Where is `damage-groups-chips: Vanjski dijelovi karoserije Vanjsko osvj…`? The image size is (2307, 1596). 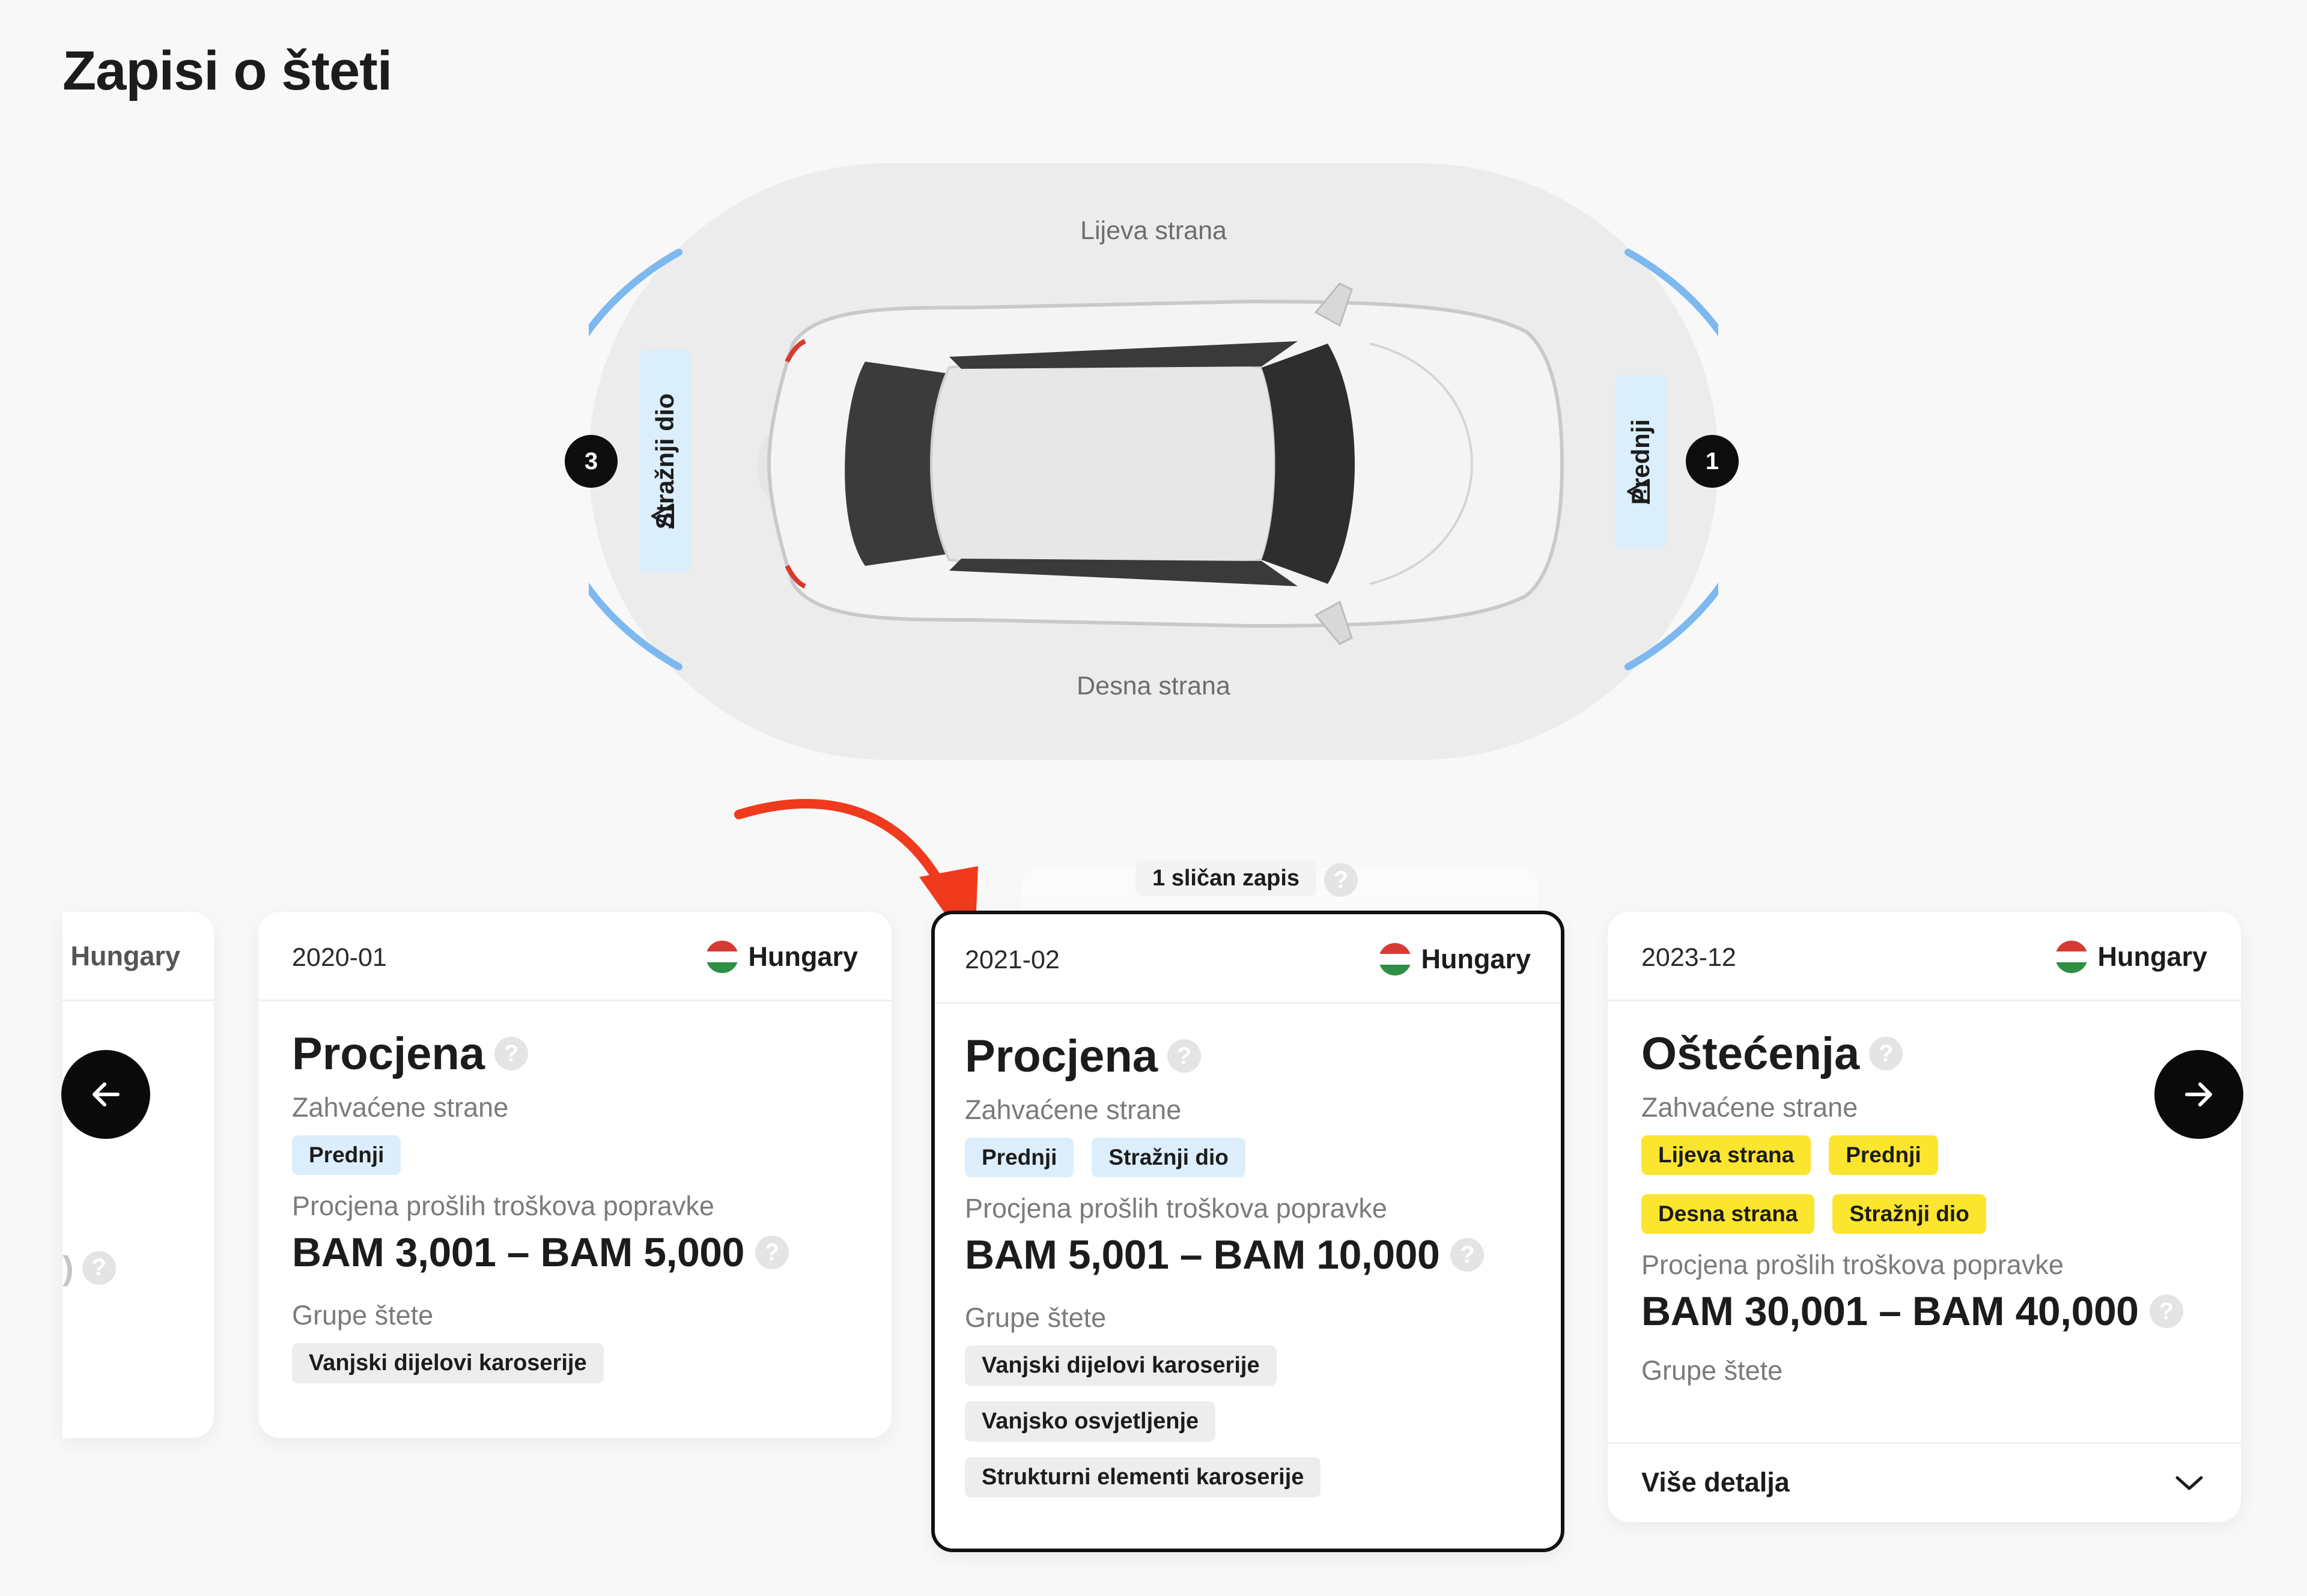 damage-groups-chips: Vanjski dijelovi karoserije Vanjsko osvj… is located at coordinates (1251, 1421).